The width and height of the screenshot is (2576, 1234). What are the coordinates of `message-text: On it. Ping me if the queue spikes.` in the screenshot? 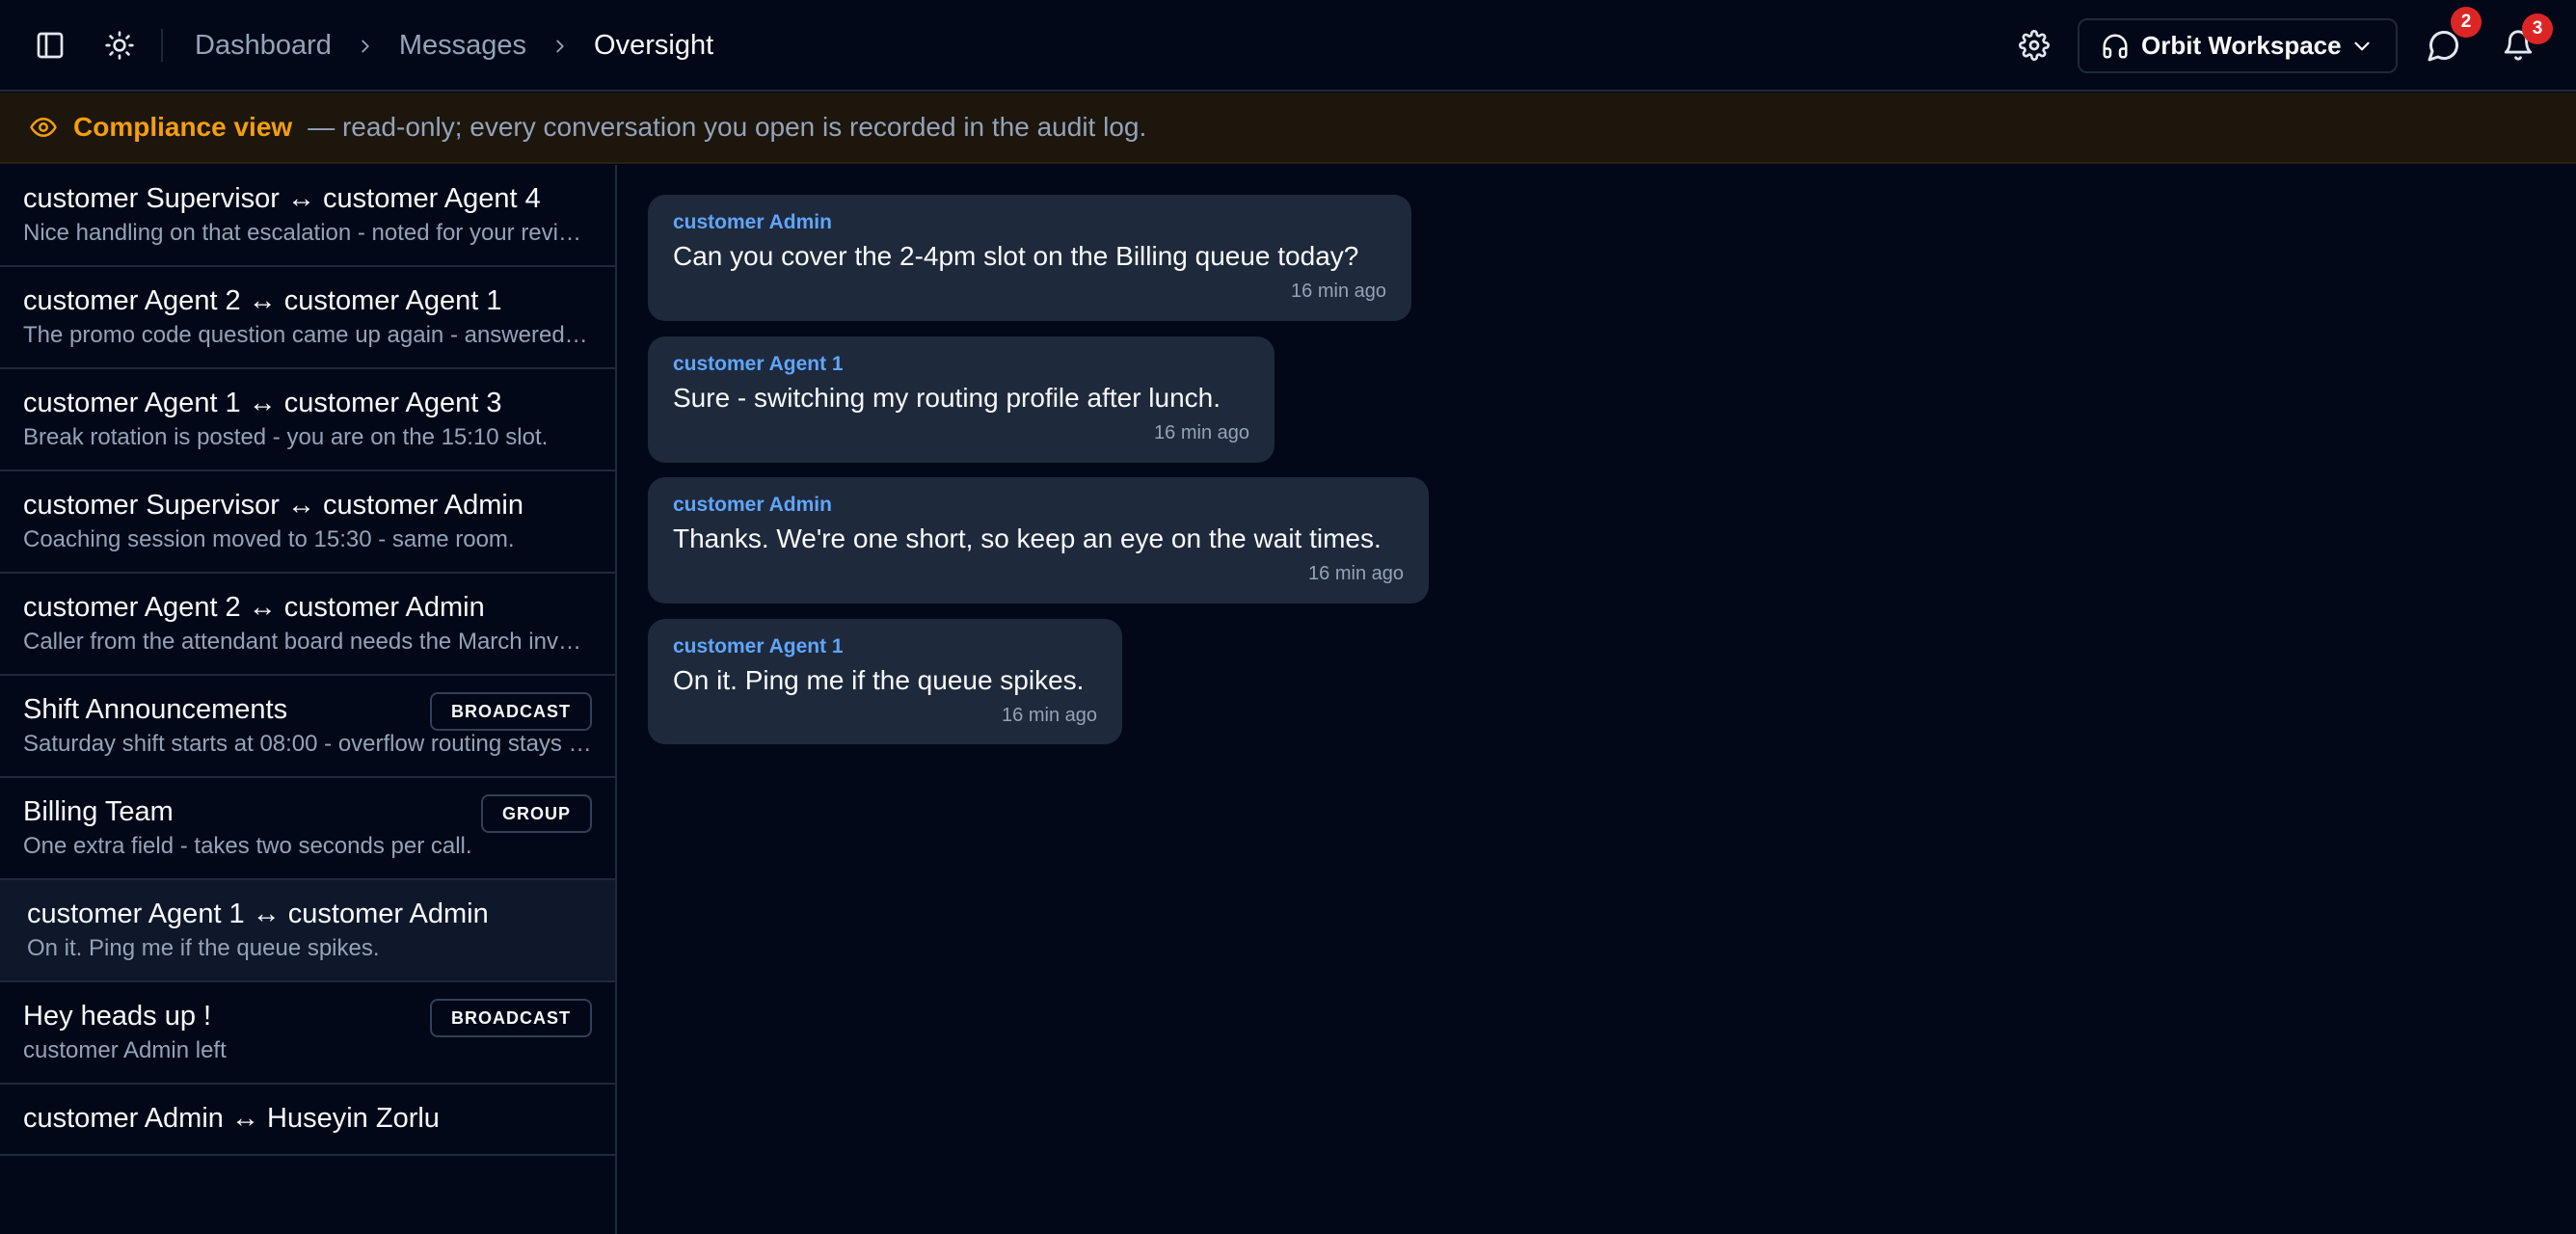 It's located at (879, 680).